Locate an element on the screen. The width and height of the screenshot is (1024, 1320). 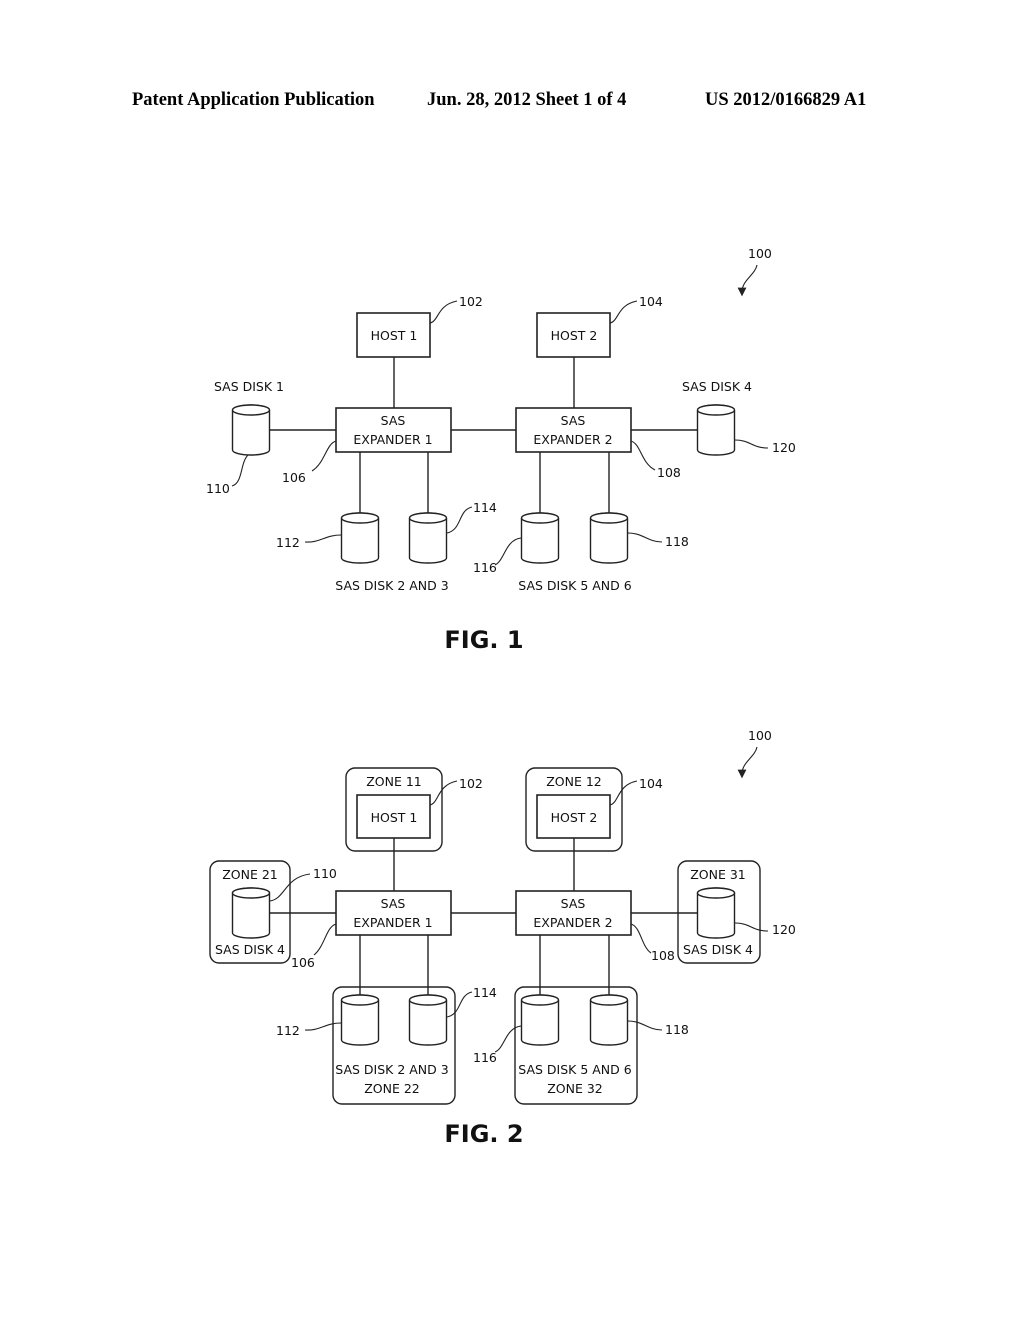
zone-label: ZONE 21 is located at coordinates (250, 874).